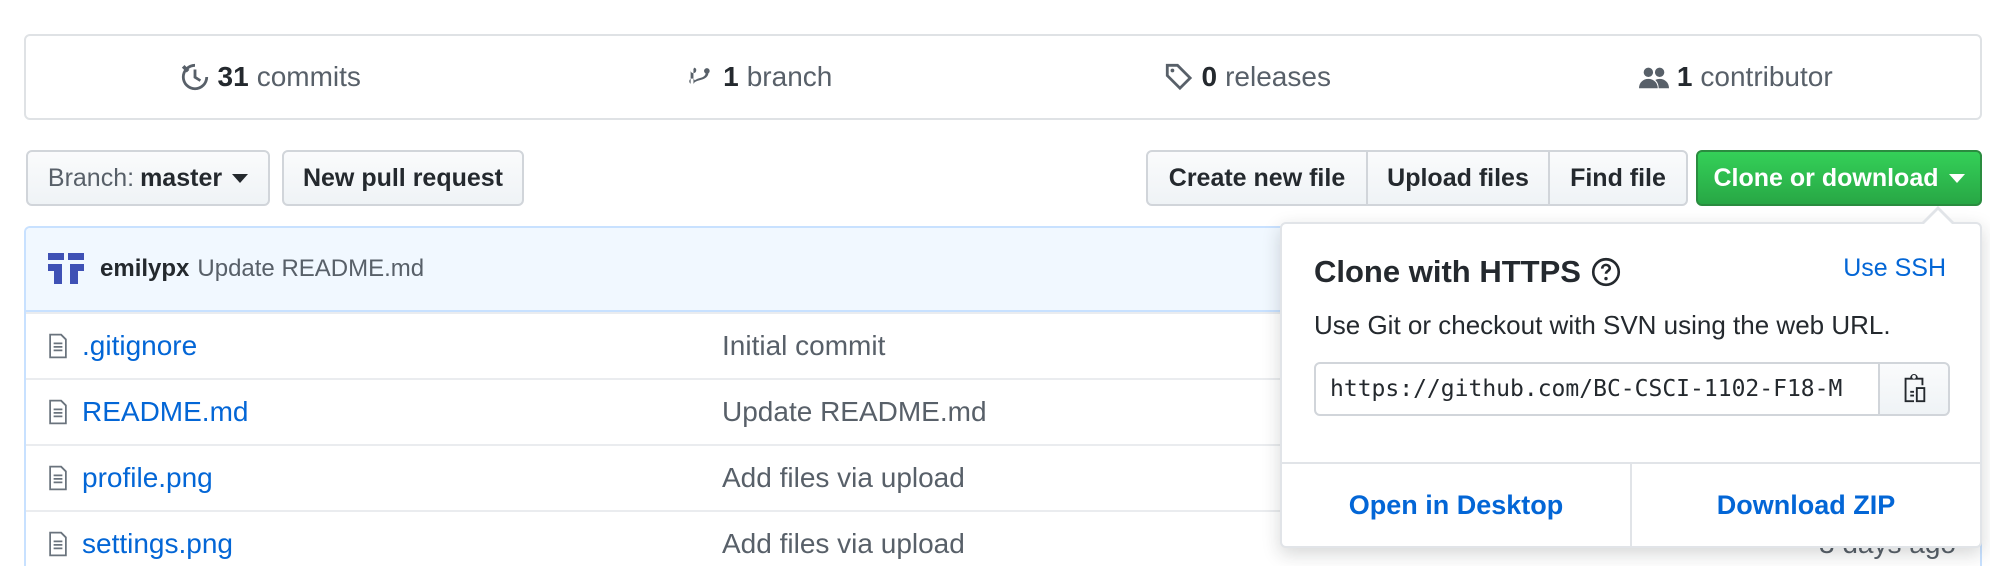 This screenshot has height=566, width=1990. What do you see at coordinates (1447, 271) in the screenshot?
I see `clone-dropdown-title: Clone with HTTPS` at bounding box center [1447, 271].